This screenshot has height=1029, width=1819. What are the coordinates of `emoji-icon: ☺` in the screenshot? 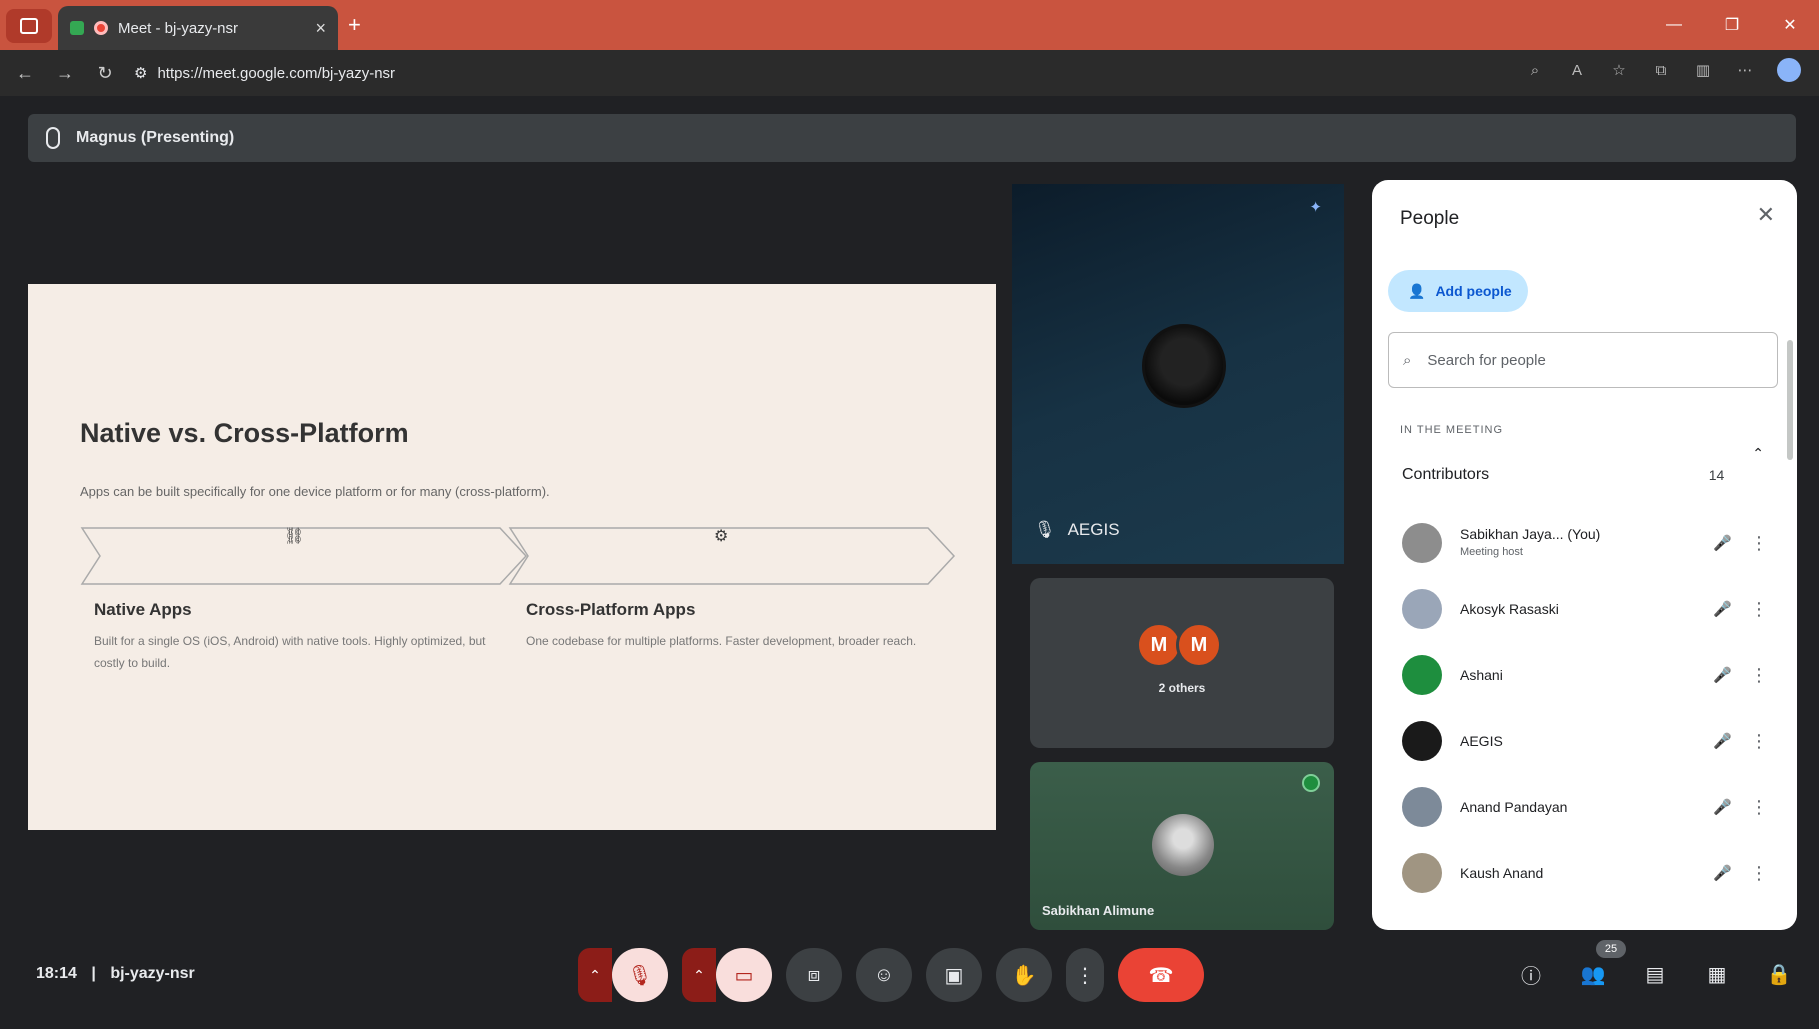 It's located at (884, 974).